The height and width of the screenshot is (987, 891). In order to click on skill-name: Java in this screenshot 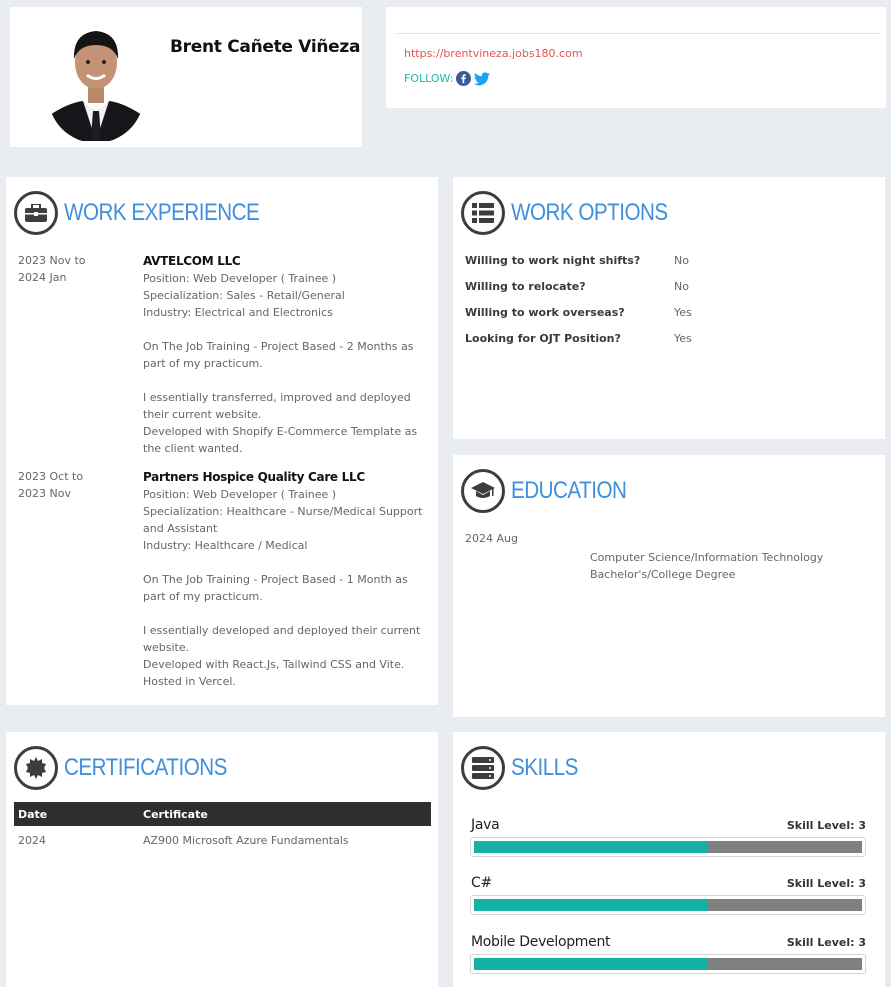, I will do `click(485, 825)`.